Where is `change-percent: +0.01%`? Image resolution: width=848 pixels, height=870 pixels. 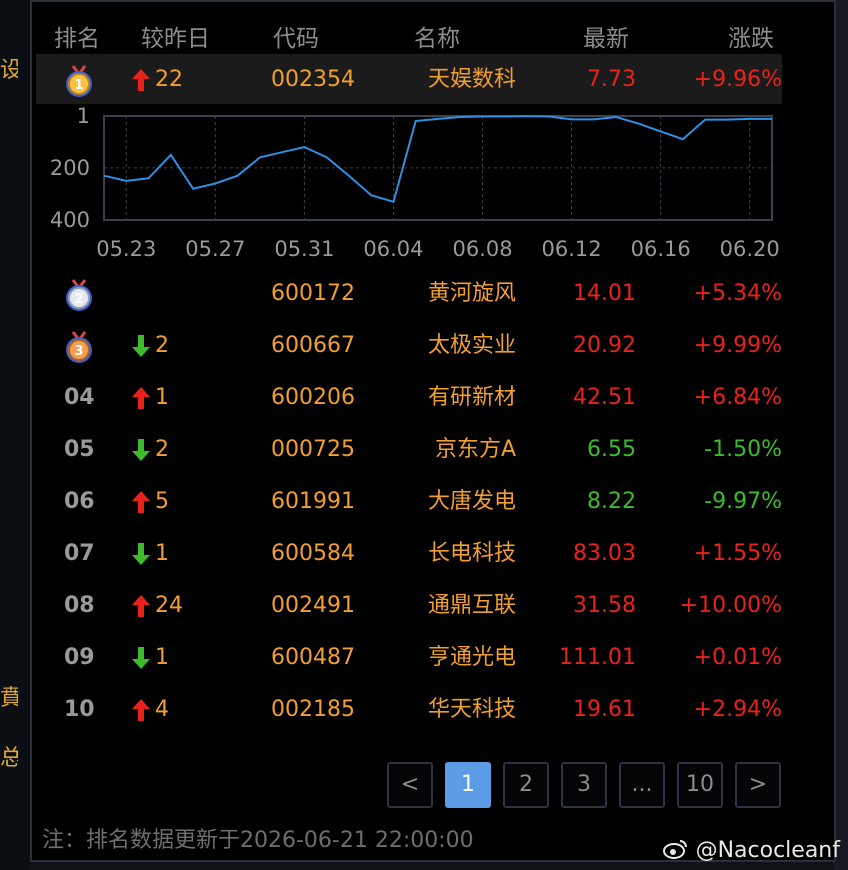 change-percent: +0.01% is located at coordinates (737, 657).